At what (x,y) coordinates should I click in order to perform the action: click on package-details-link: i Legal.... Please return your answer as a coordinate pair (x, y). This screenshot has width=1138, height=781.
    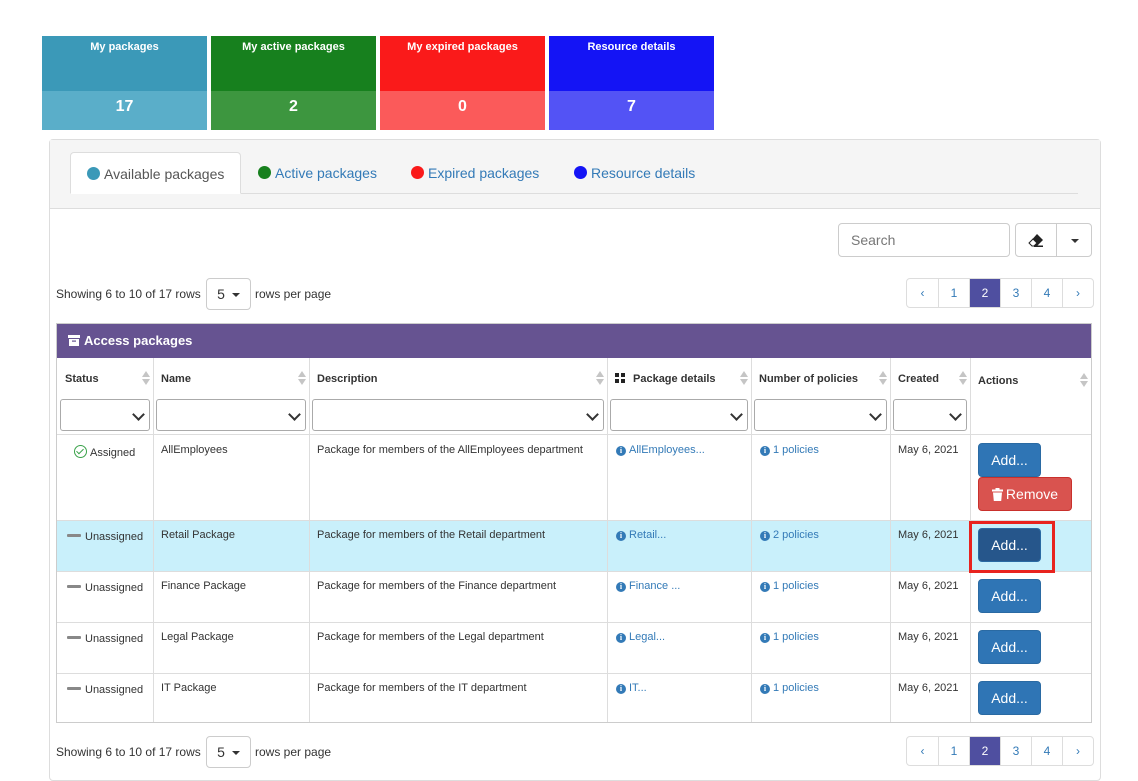
    Looking at the image, I should click on (640, 637).